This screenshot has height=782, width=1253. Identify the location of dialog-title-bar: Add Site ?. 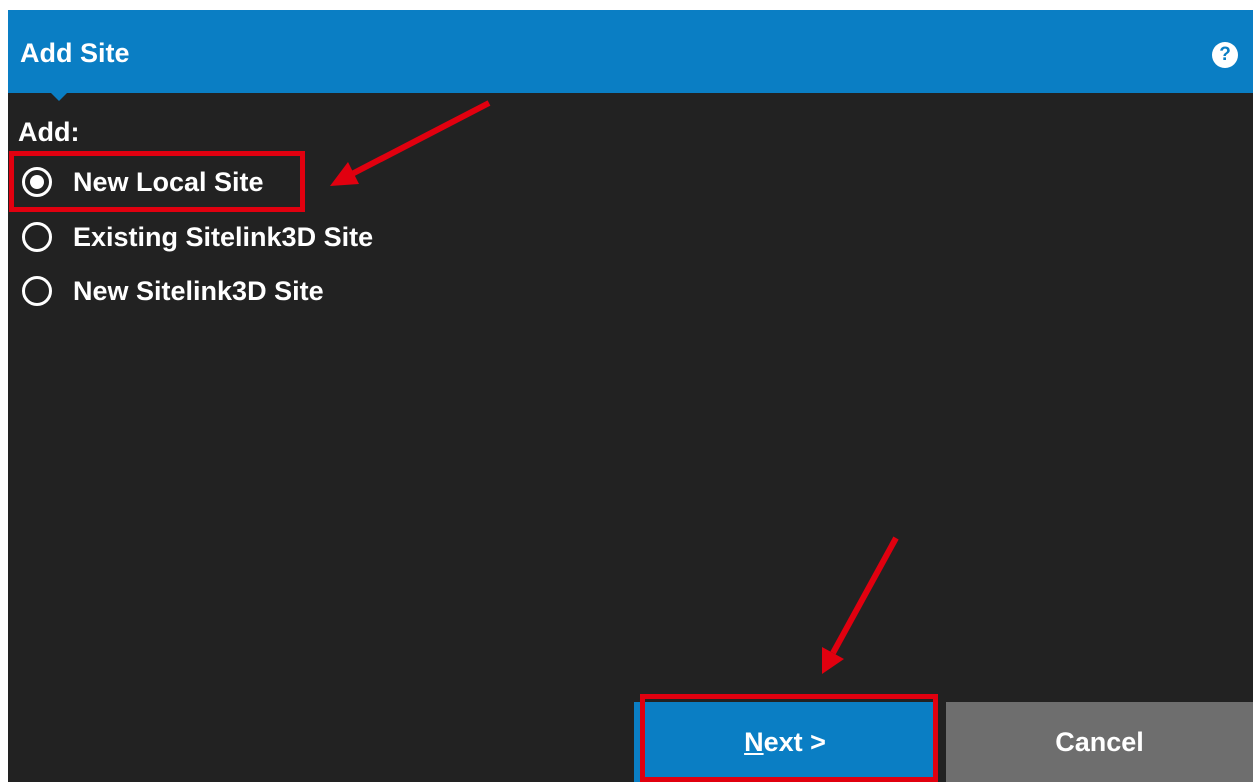
(630, 51).